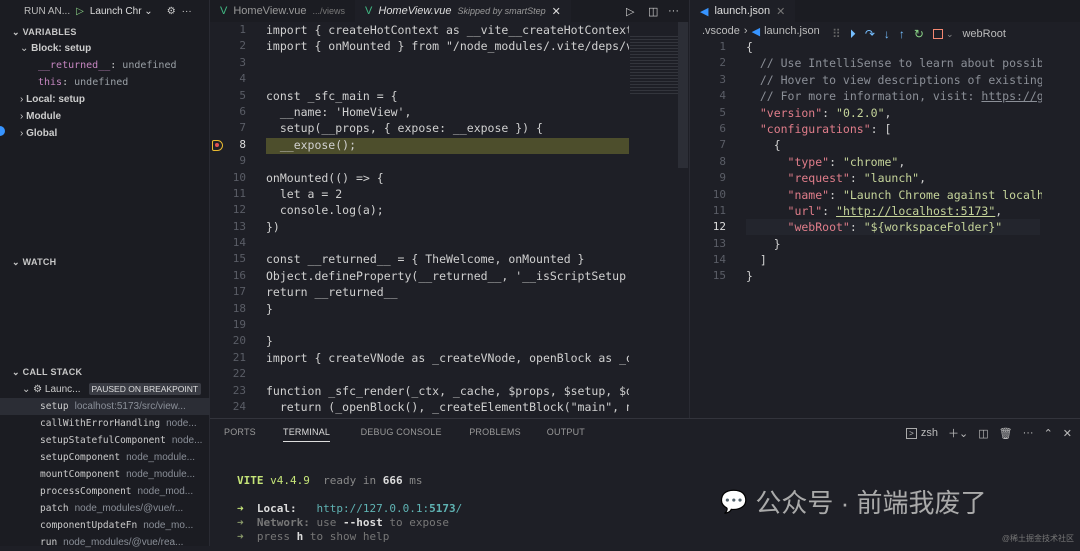  What do you see at coordinates (749, 47) in the screenshot?
I see `code-line: {` at bounding box center [749, 47].